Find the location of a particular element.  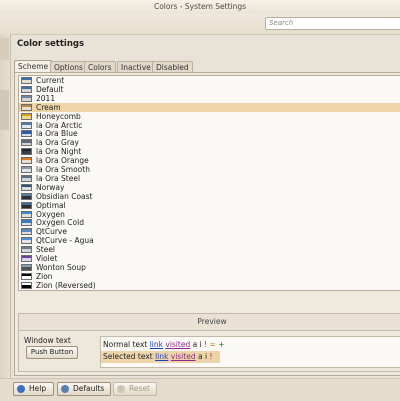

scheme-name: Oxygen is located at coordinates (50, 214).